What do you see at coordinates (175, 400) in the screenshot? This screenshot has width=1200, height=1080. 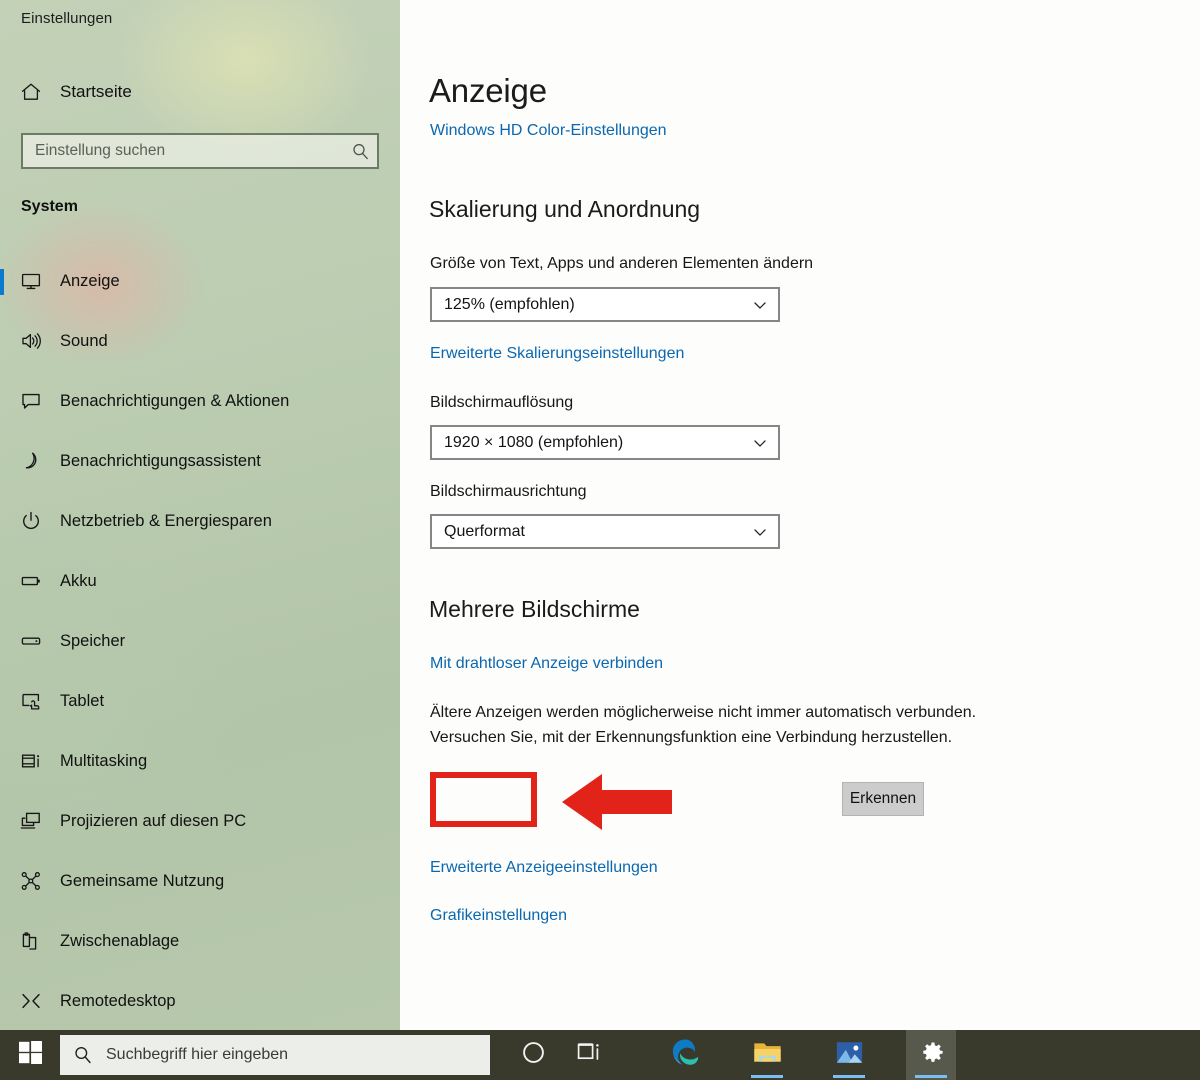 I see `sidebar-item-notifications-label: Benachrichtigungen & Aktionen` at bounding box center [175, 400].